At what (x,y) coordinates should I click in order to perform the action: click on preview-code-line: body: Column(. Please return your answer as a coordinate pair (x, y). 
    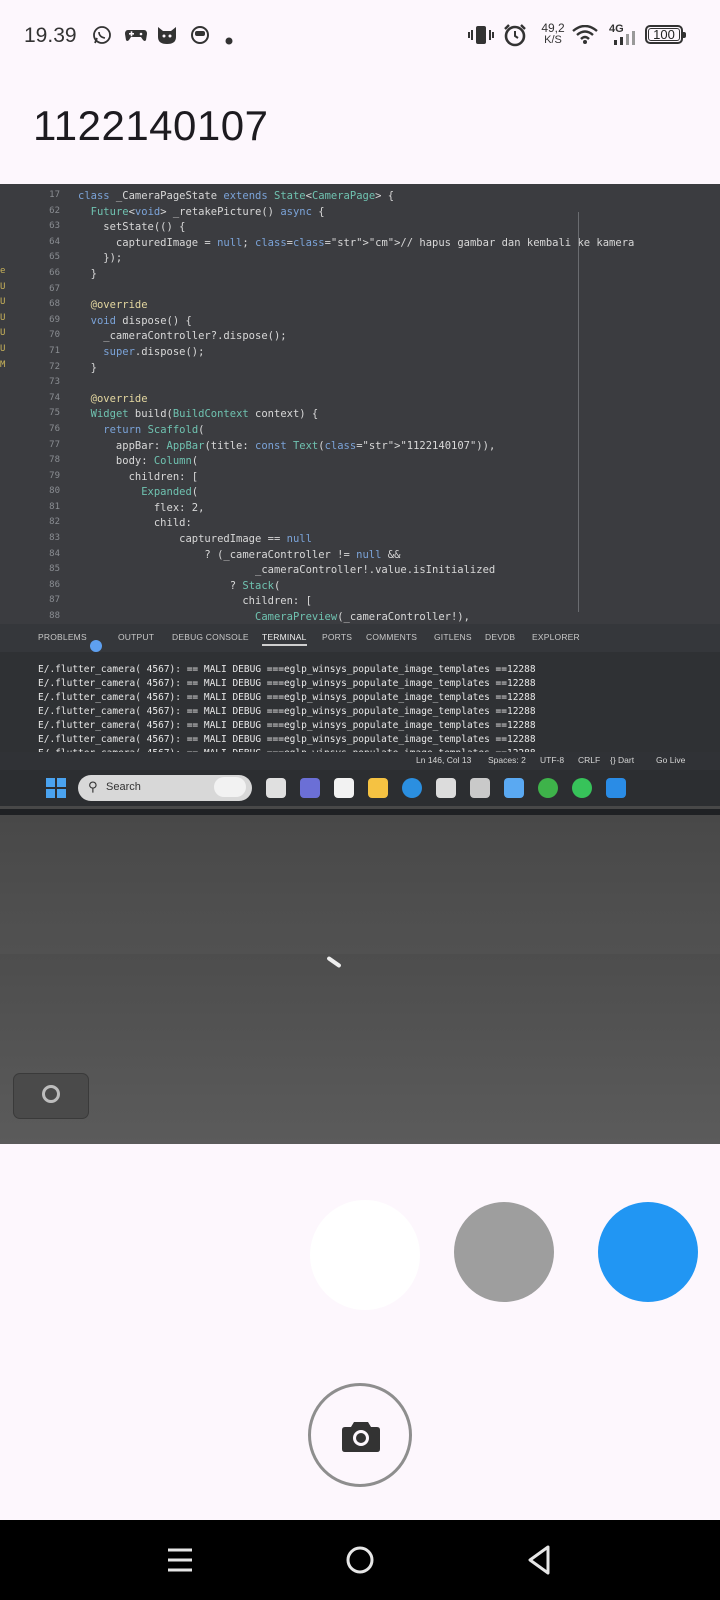
    Looking at the image, I should click on (138, 461).